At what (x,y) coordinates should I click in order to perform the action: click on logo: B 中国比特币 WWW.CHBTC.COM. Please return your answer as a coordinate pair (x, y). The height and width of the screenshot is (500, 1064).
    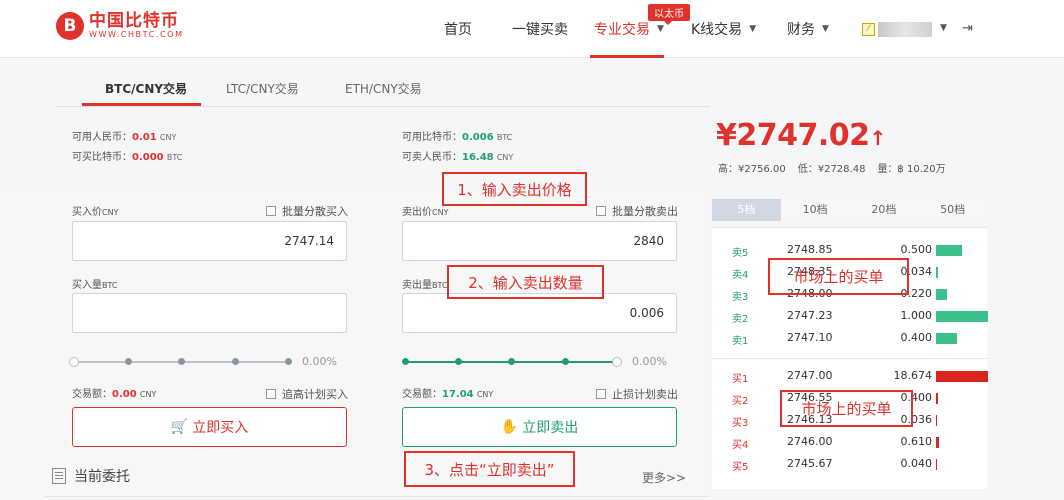
    Looking at the image, I should click on (120, 26).